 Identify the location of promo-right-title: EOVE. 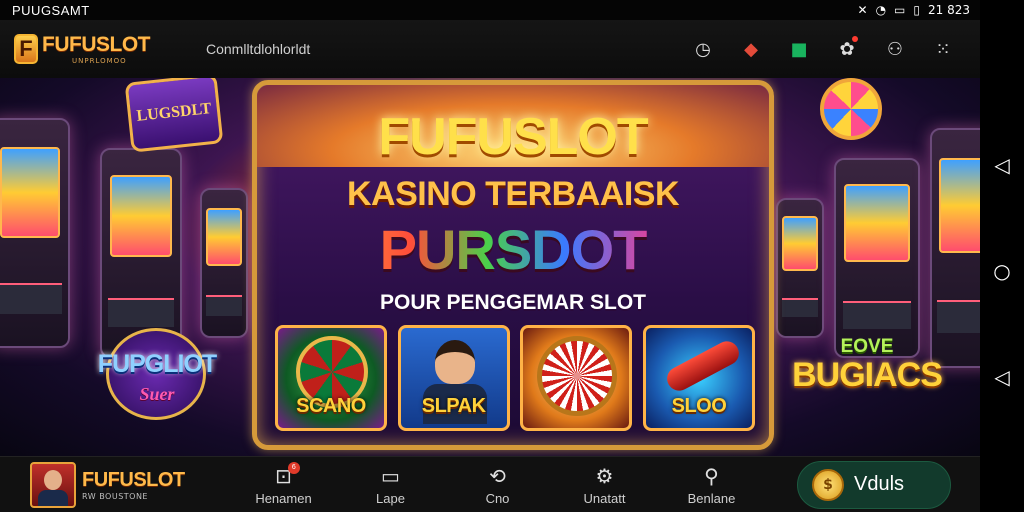
(867, 346).